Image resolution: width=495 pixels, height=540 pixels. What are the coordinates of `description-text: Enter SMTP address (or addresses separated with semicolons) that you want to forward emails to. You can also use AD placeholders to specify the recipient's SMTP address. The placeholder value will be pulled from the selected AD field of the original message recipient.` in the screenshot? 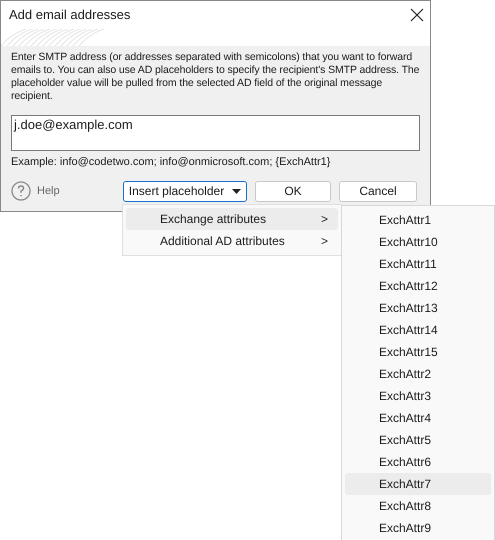 It's located at (215, 77).